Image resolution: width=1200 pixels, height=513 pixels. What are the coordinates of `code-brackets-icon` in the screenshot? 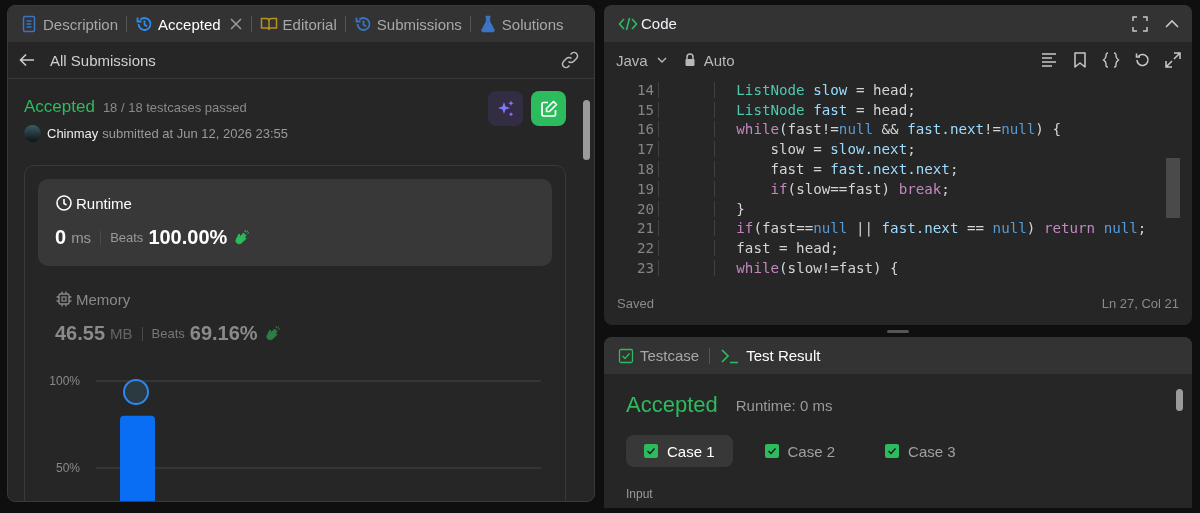 It's located at (628, 23).